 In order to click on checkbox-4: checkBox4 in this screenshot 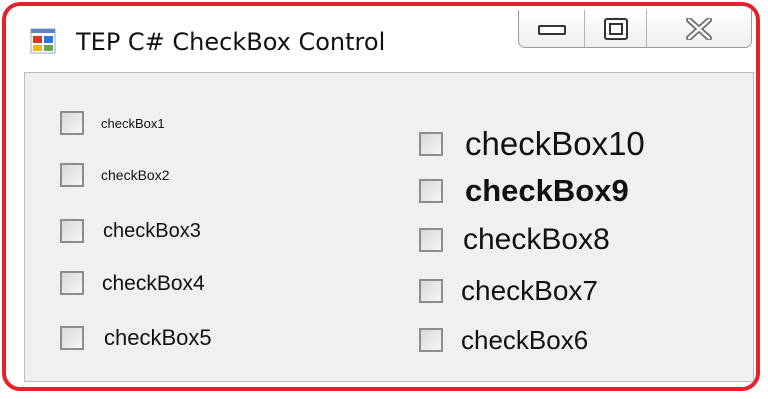, I will do `click(132, 283)`.